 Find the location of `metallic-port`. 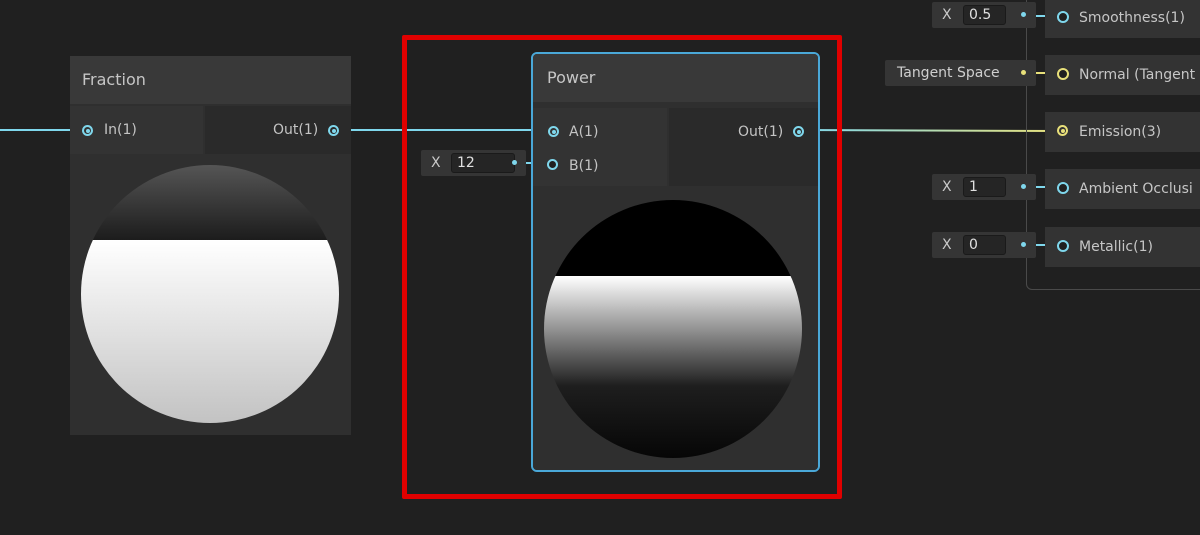

metallic-port is located at coordinates (1063, 246).